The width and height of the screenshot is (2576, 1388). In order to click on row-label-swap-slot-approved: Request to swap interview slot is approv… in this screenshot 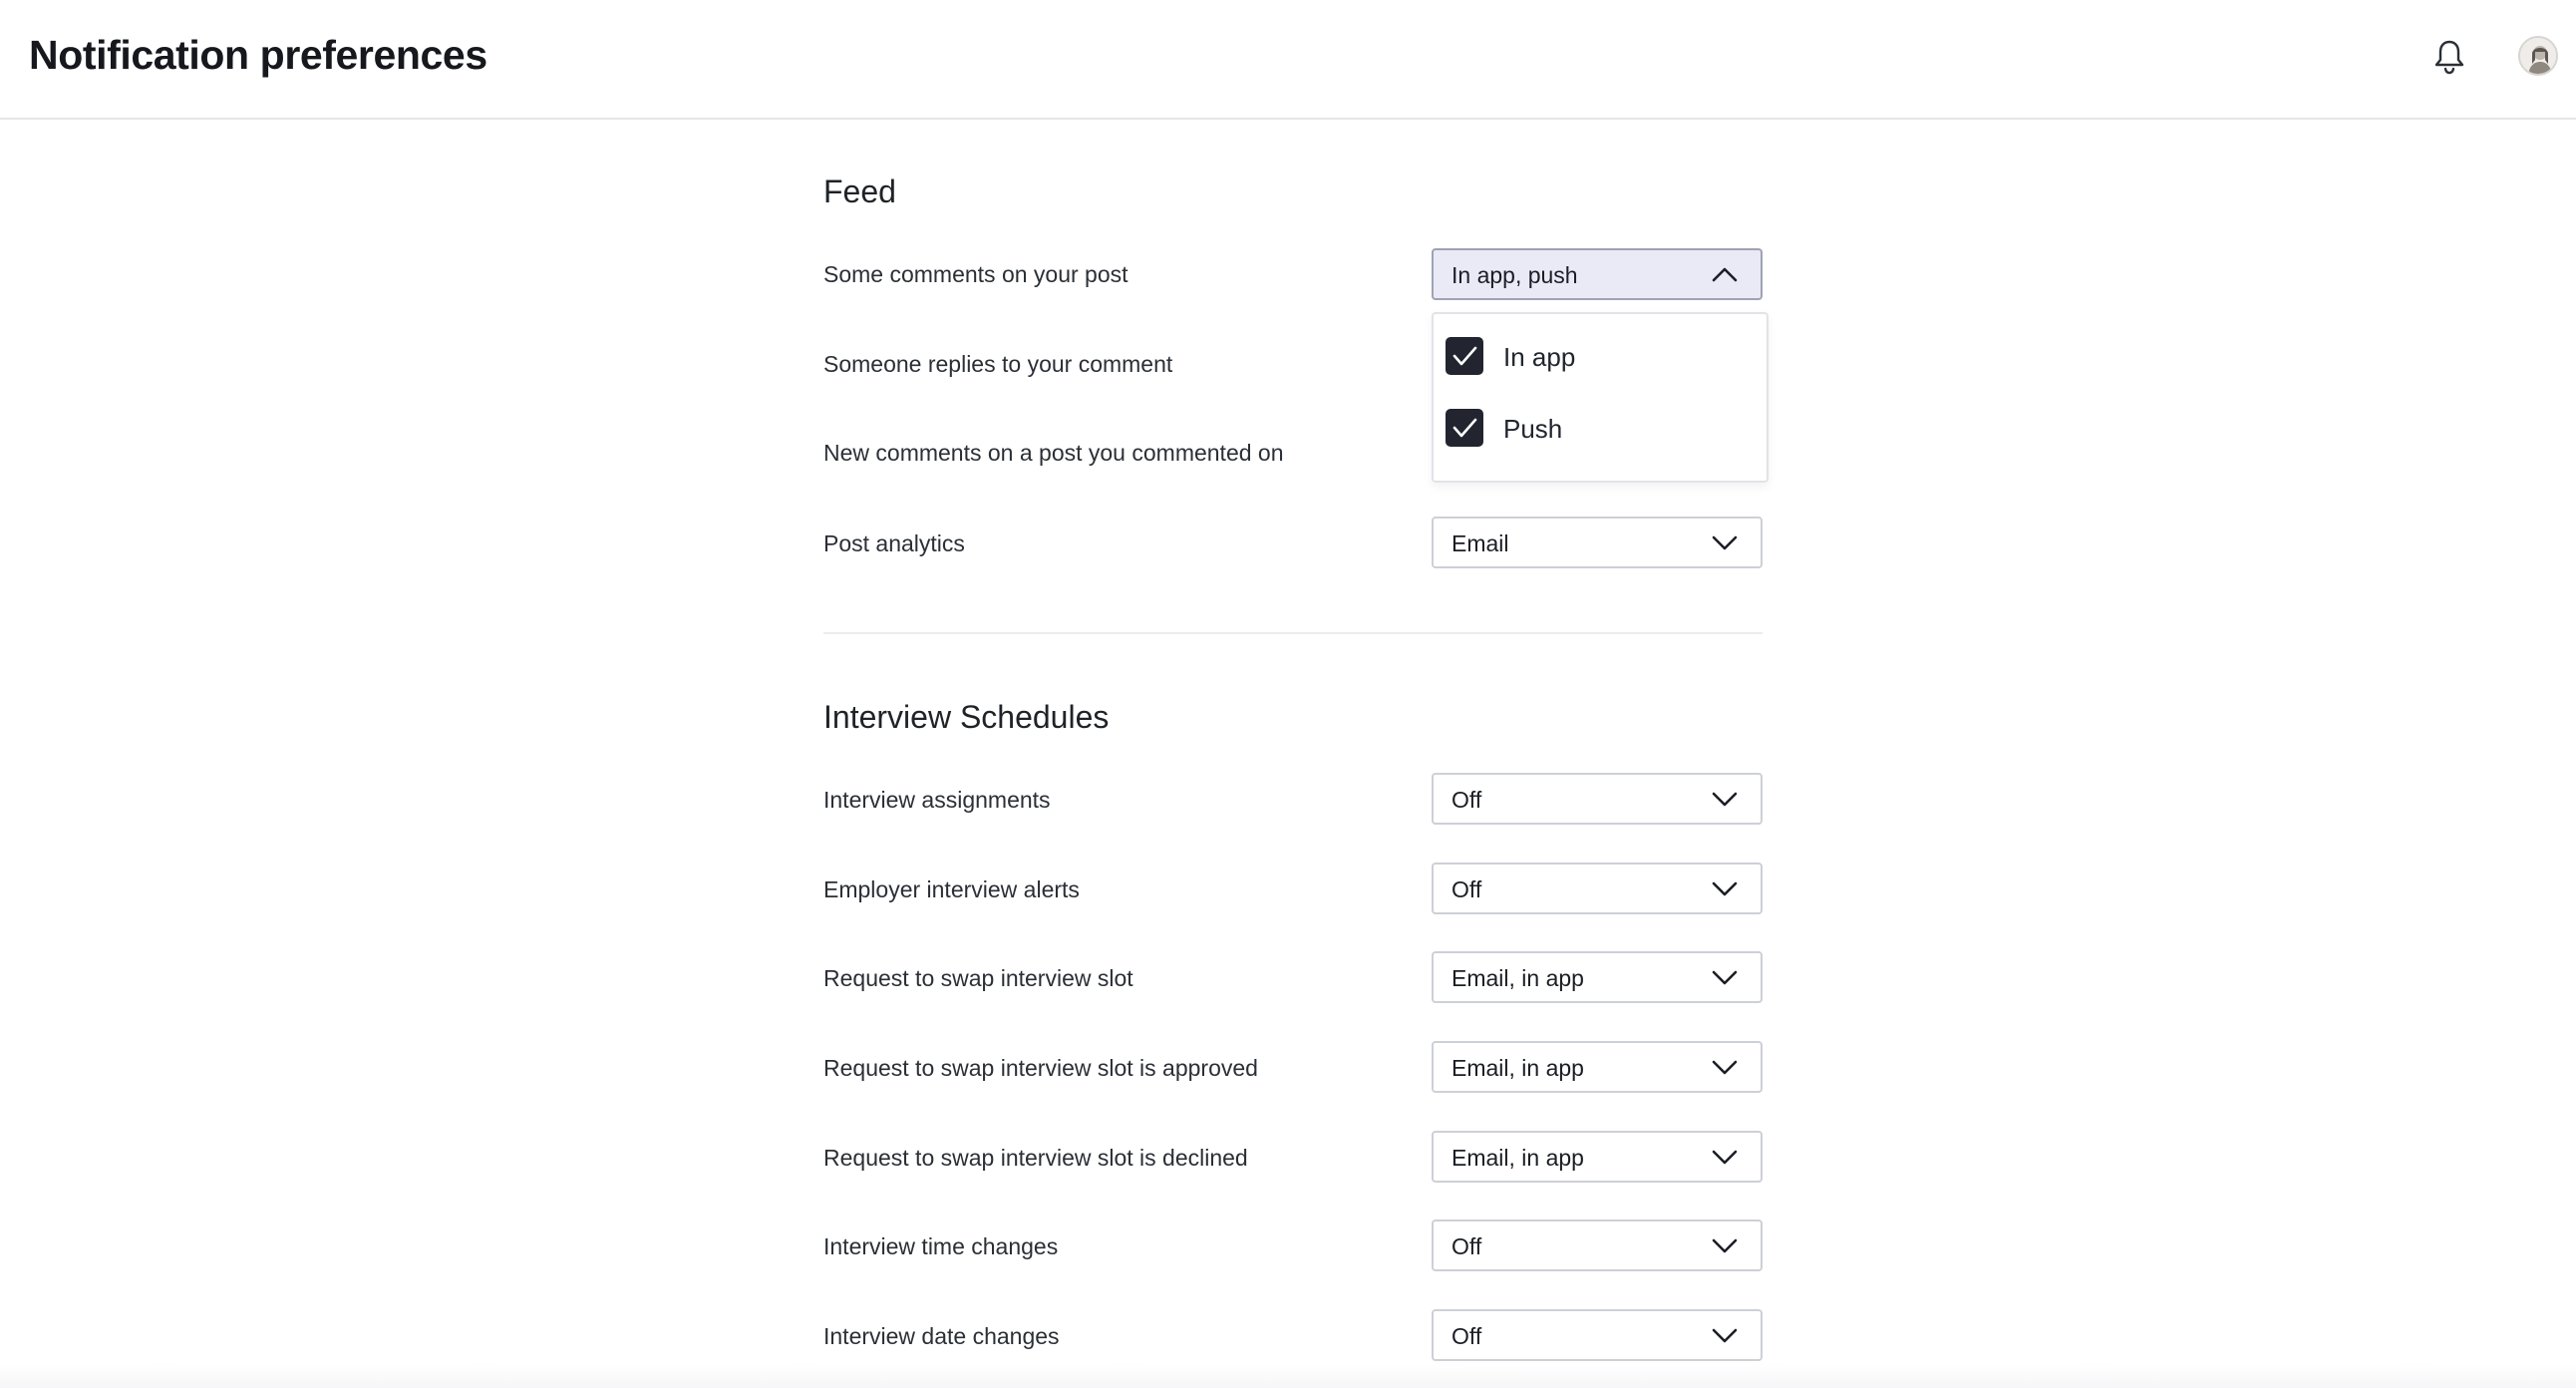, I will do `click(1040, 1068)`.